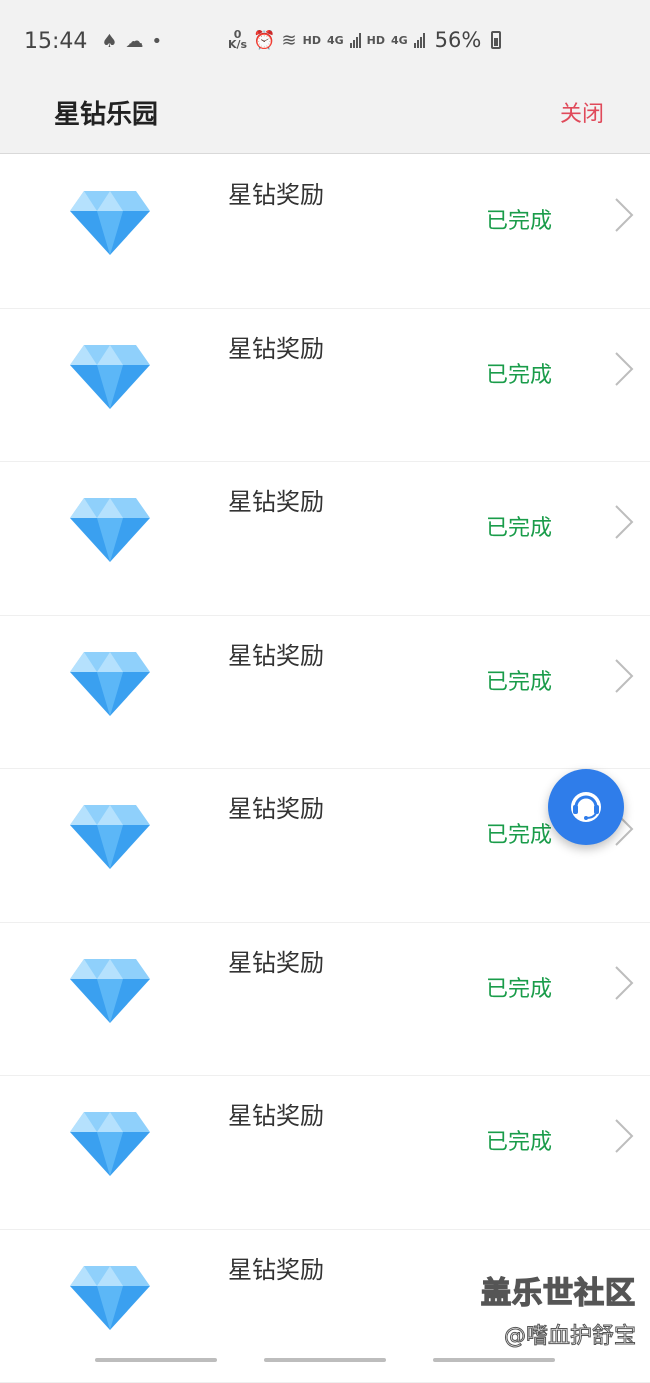 This screenshot has height=1383, width=650. What do you see at coordinates (139, 41) in the screenshot?
I see `wechat-icon: ☁` at bounding box center [139, 41].